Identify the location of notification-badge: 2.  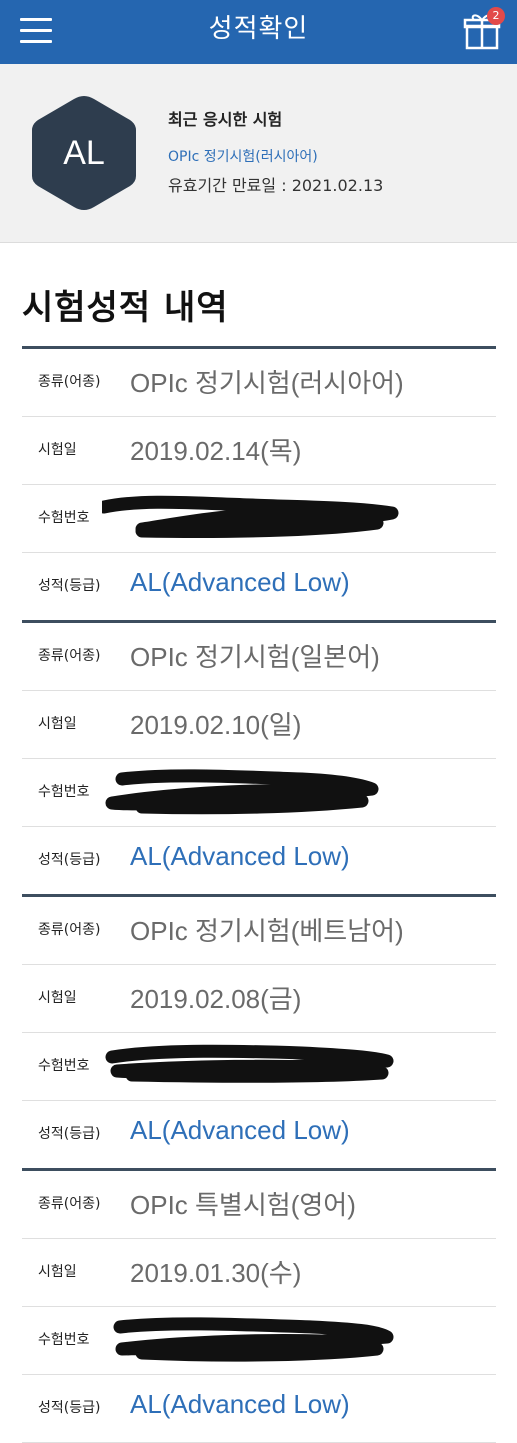
(496, 16).